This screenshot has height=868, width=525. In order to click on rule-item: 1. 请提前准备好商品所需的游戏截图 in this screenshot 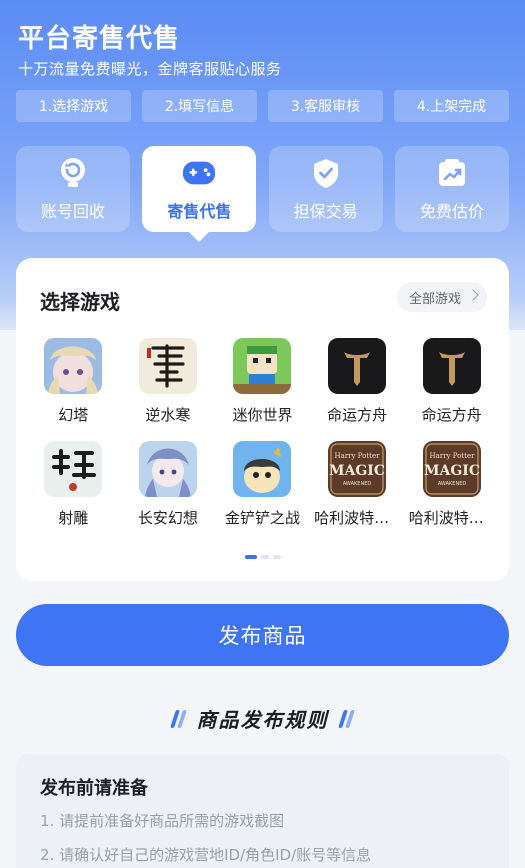, I will do `click(162, 821)`.